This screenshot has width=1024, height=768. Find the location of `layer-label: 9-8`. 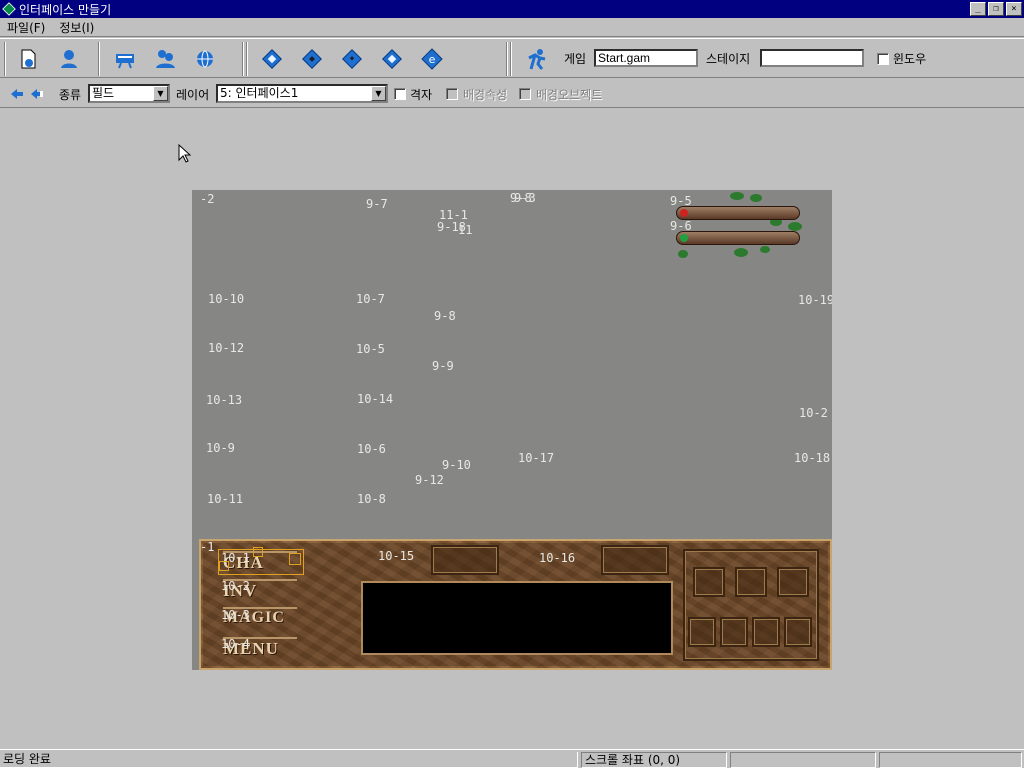

layer-label: 9-8 is located at coordinates (445, 316).